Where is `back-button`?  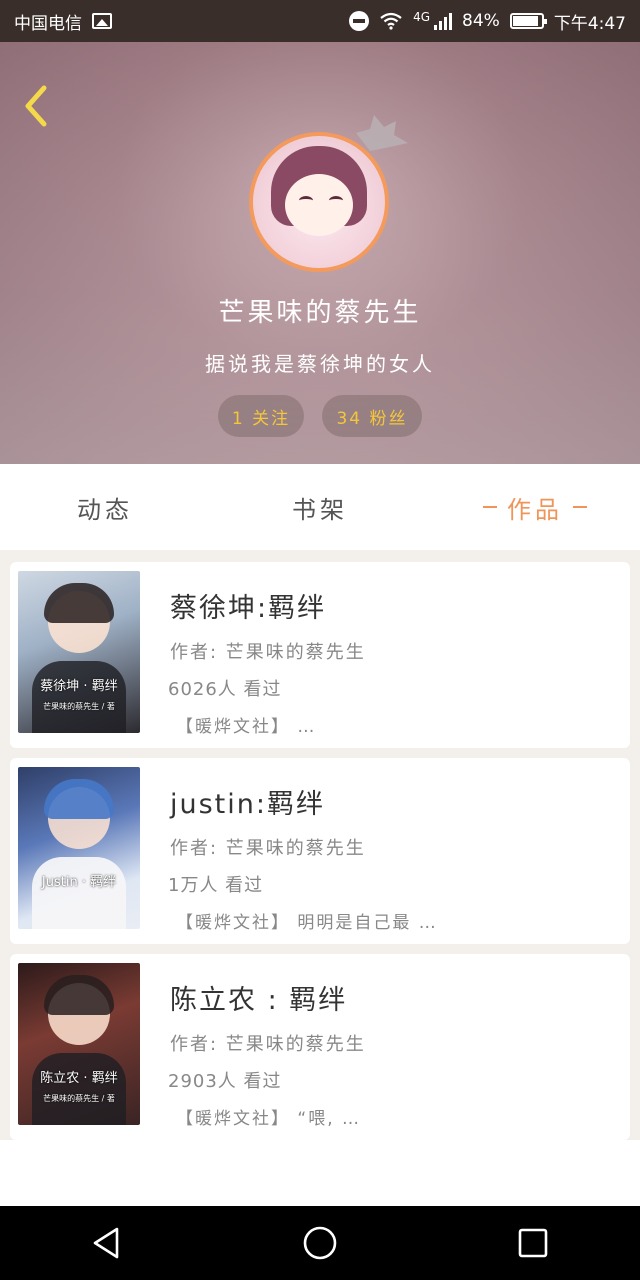
back-button is located at coordinates (36, 106).